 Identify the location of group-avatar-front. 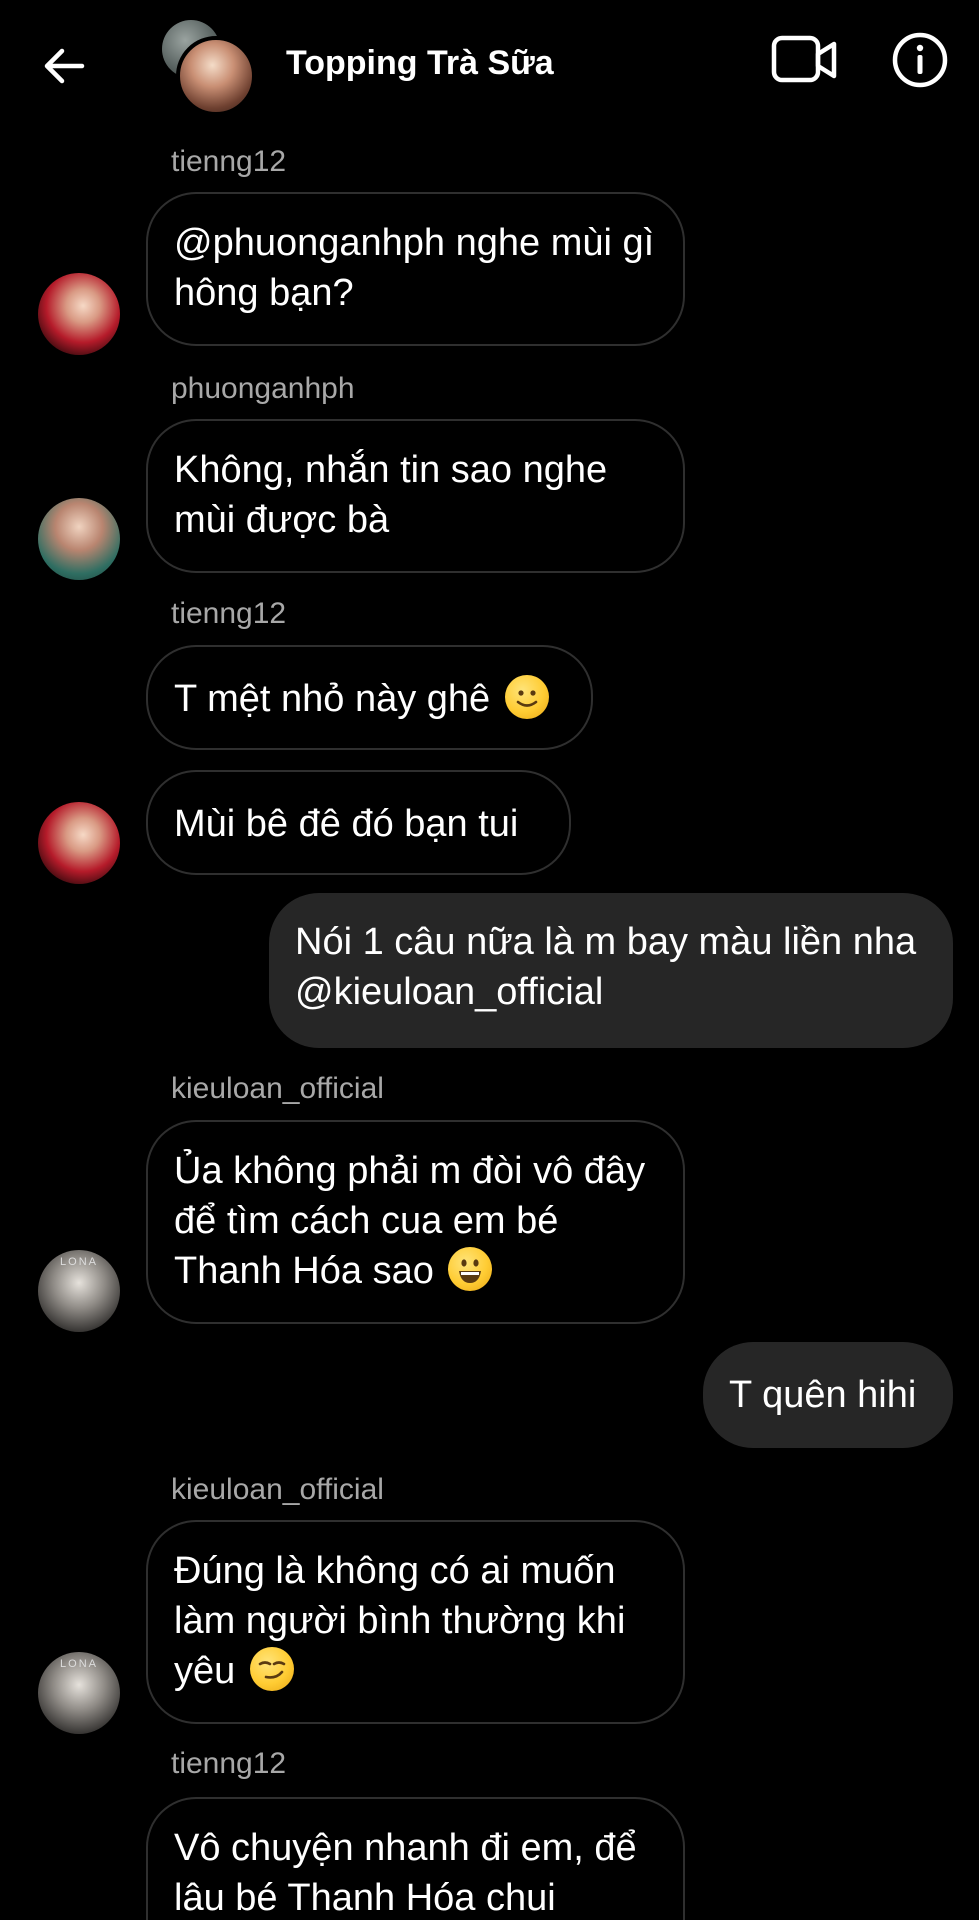
(216, 76).